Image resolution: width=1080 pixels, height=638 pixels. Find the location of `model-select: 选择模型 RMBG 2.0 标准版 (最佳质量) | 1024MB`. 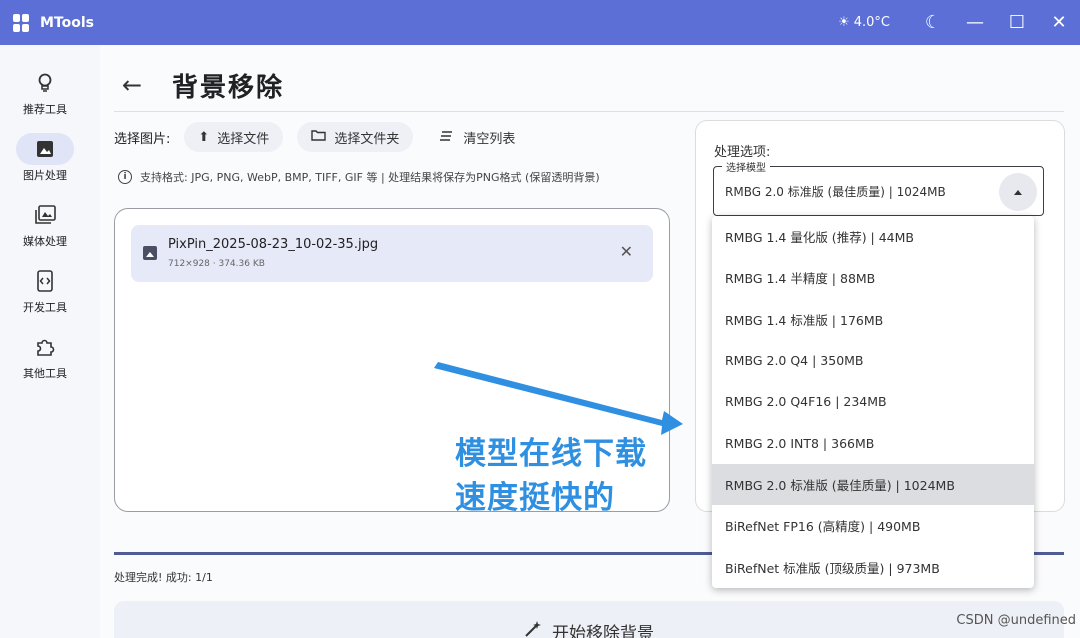

model-select: 选择模型 RMBG 2.0 标准版 (最佳质量) | 1024MB is located at coordinates (878, 187).